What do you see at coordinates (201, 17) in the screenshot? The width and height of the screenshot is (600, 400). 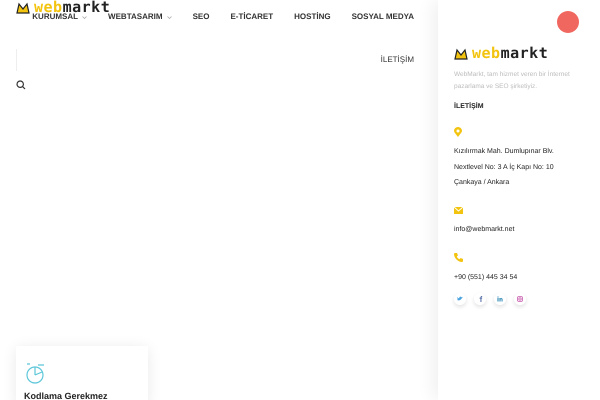 I see `nav-link: SEO` at bounding box center [201, 17].